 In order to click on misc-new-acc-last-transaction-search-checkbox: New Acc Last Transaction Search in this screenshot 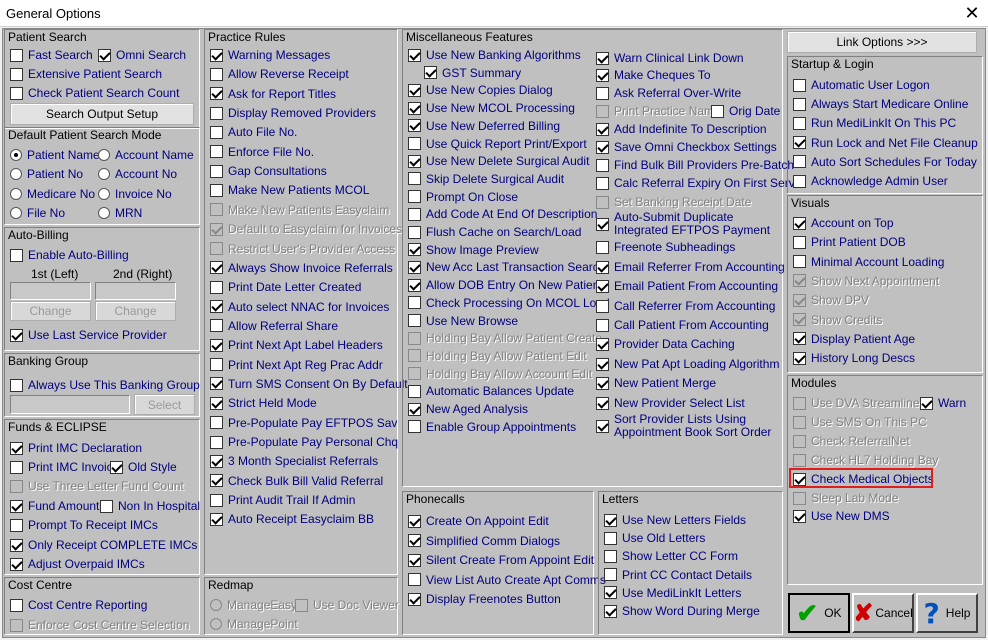, I will do `click(506, 267)`.